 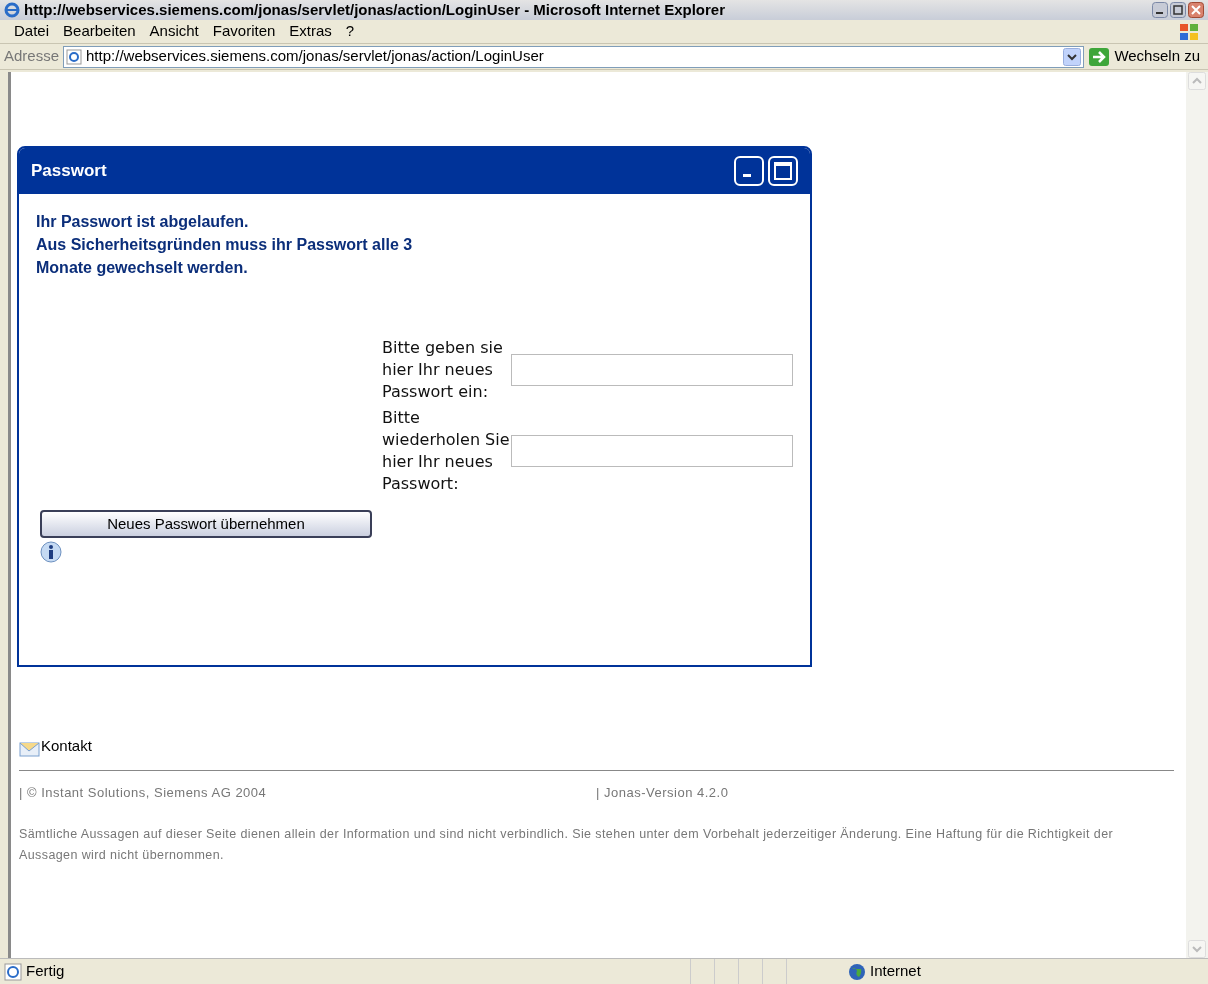 I want to click on address-field: http://webservices.siemens.com/jonas/servlet/jonas/action/LoginUser, so click(x=574, y=56).